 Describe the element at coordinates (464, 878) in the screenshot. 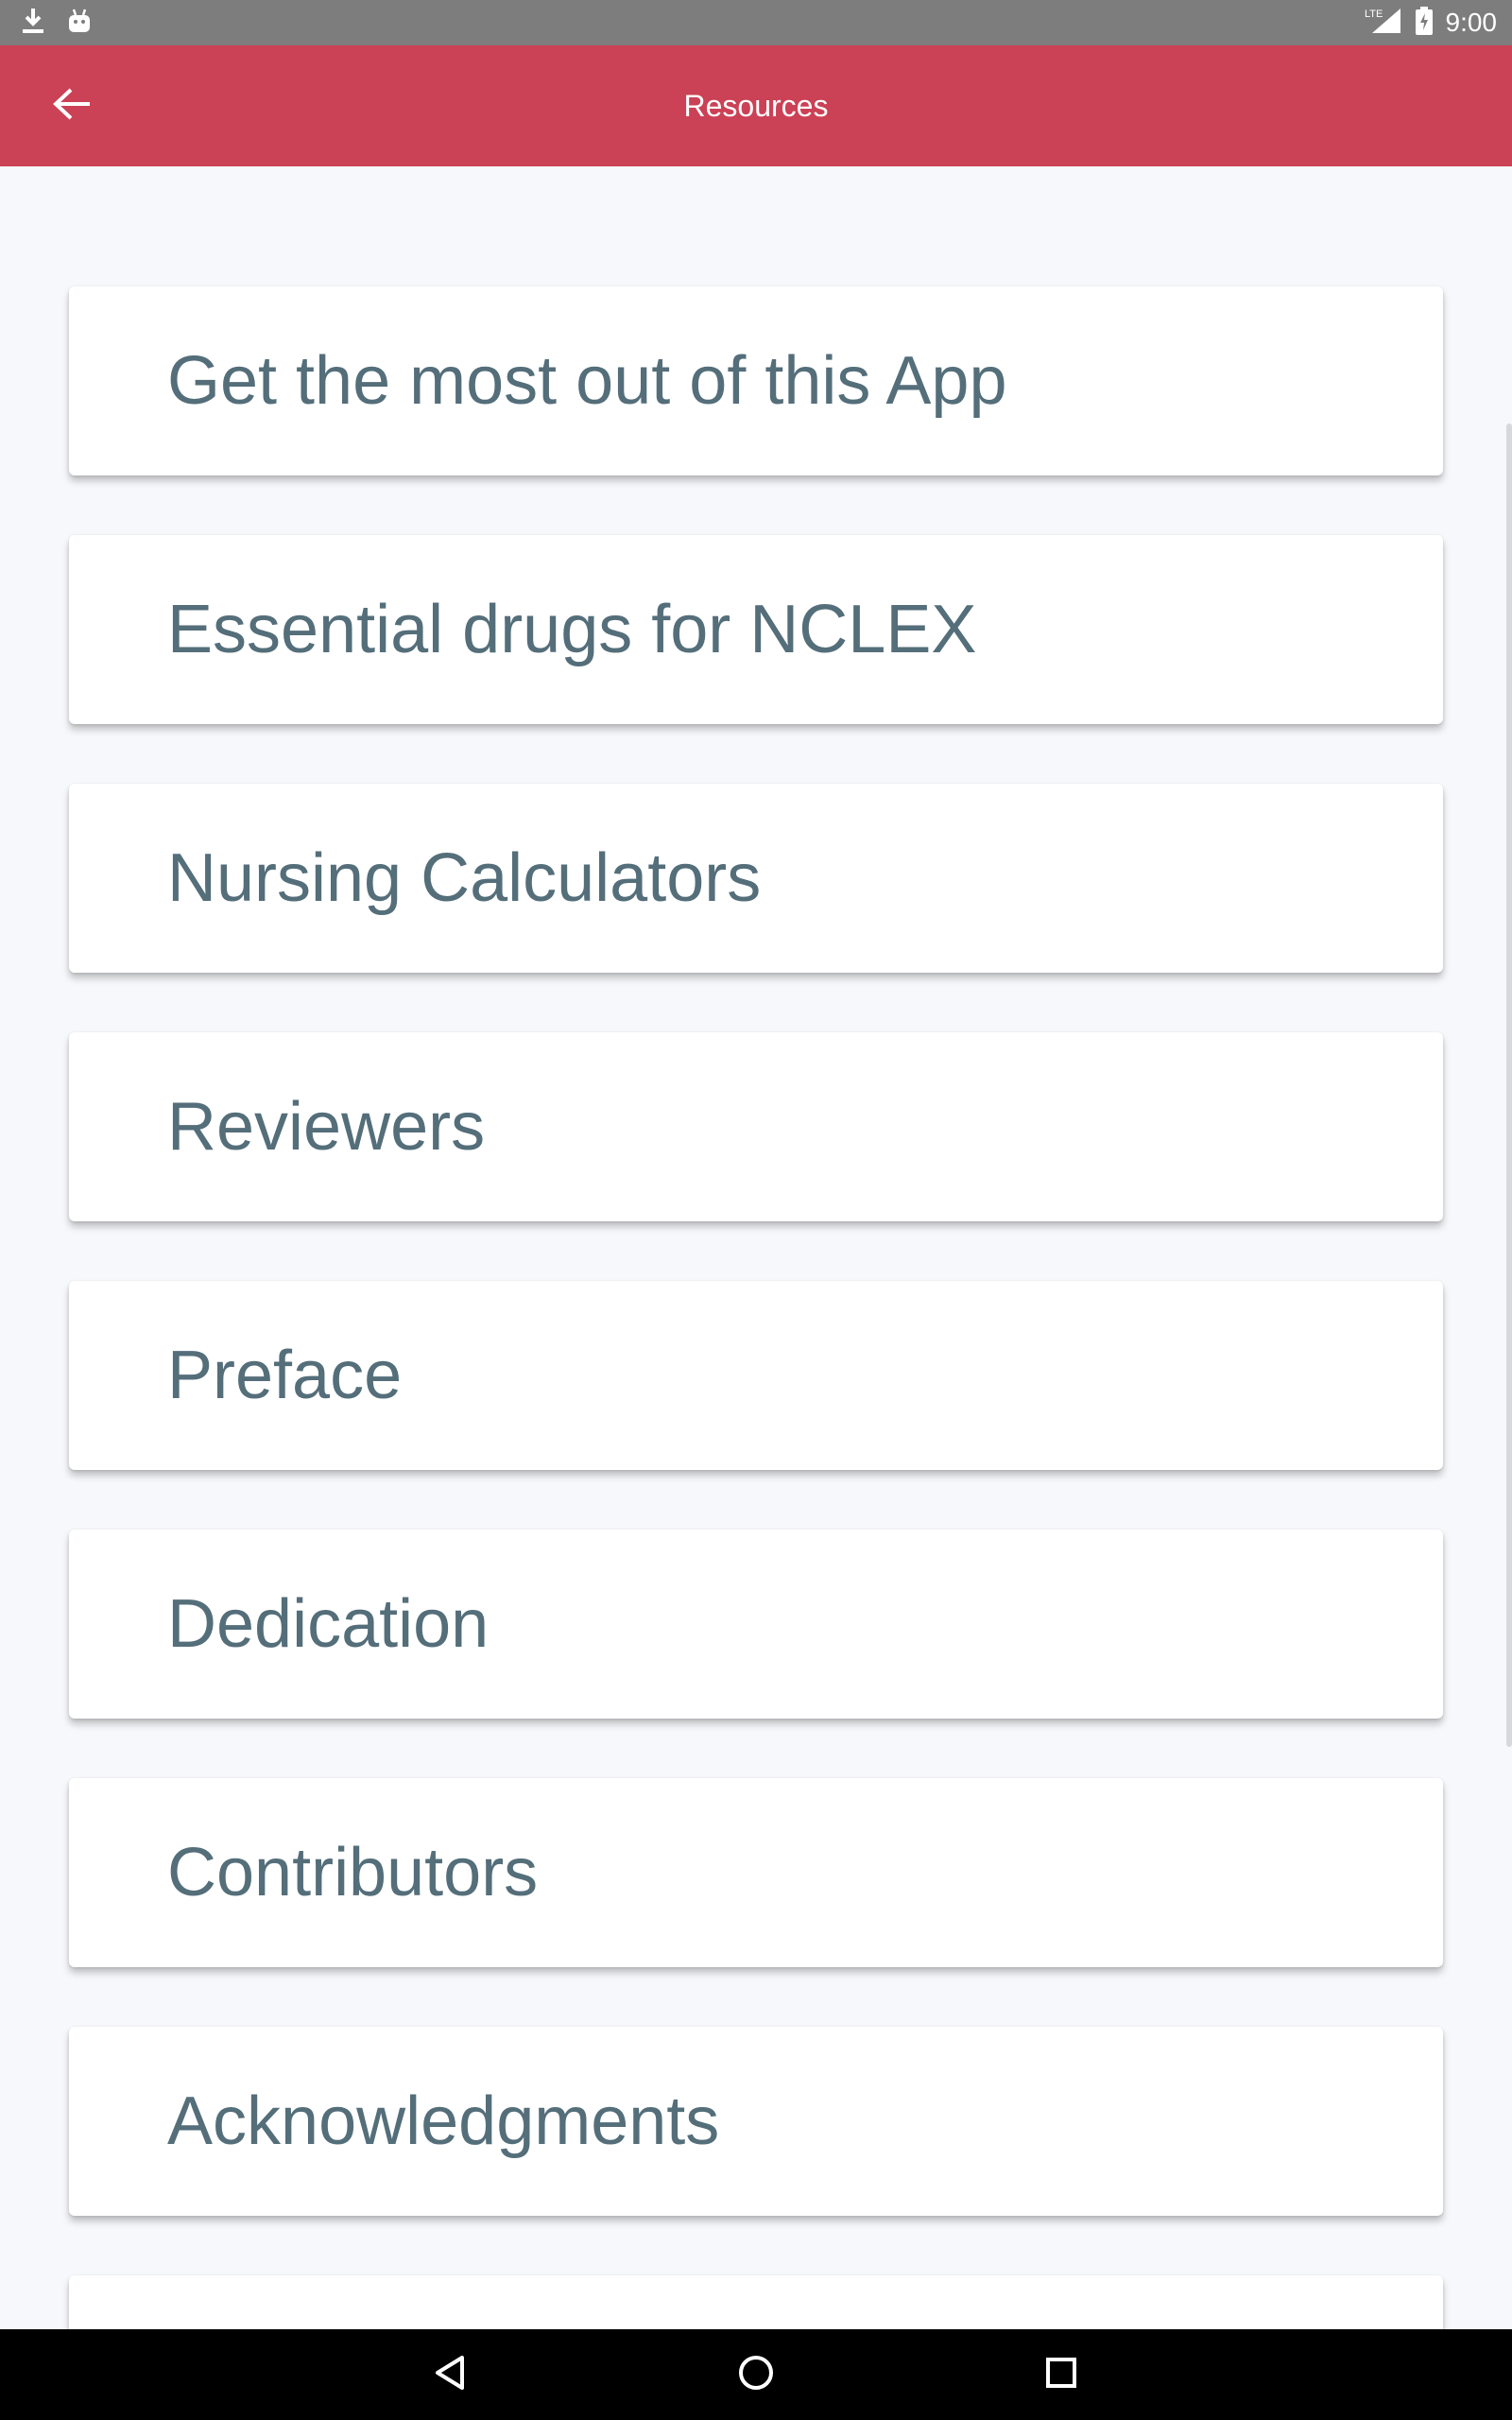

I see `list-item-label: Nursing Calculators` at that location.